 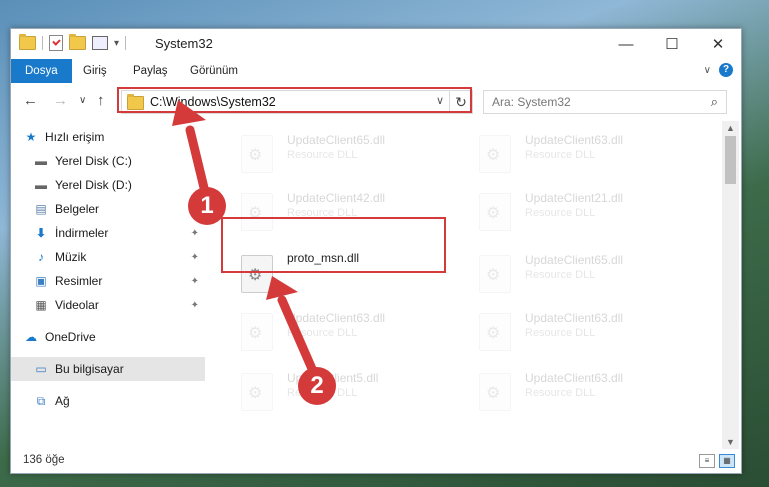 What do you see at coordinates (60, 100) in the screenshot?
I see `forward-button: →` at bounding box center [60, 100].